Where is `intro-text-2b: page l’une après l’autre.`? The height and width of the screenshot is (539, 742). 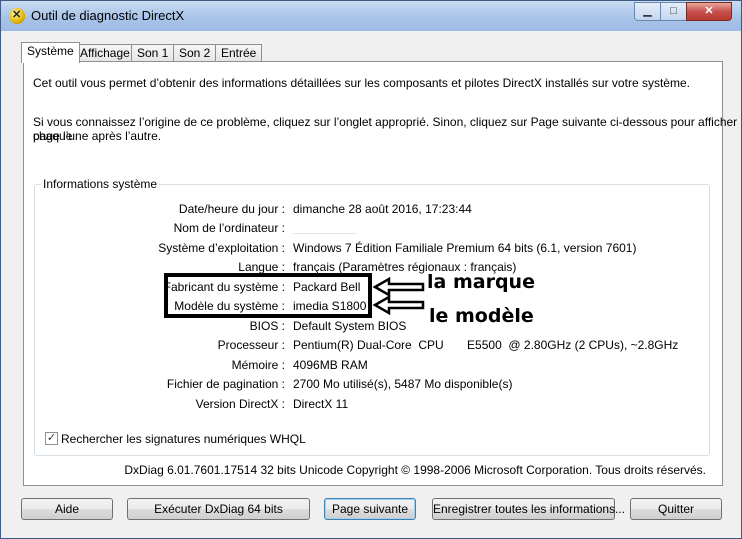
intro-text-2b: page l’une après l’autre. is located at coordinates (97, 136).